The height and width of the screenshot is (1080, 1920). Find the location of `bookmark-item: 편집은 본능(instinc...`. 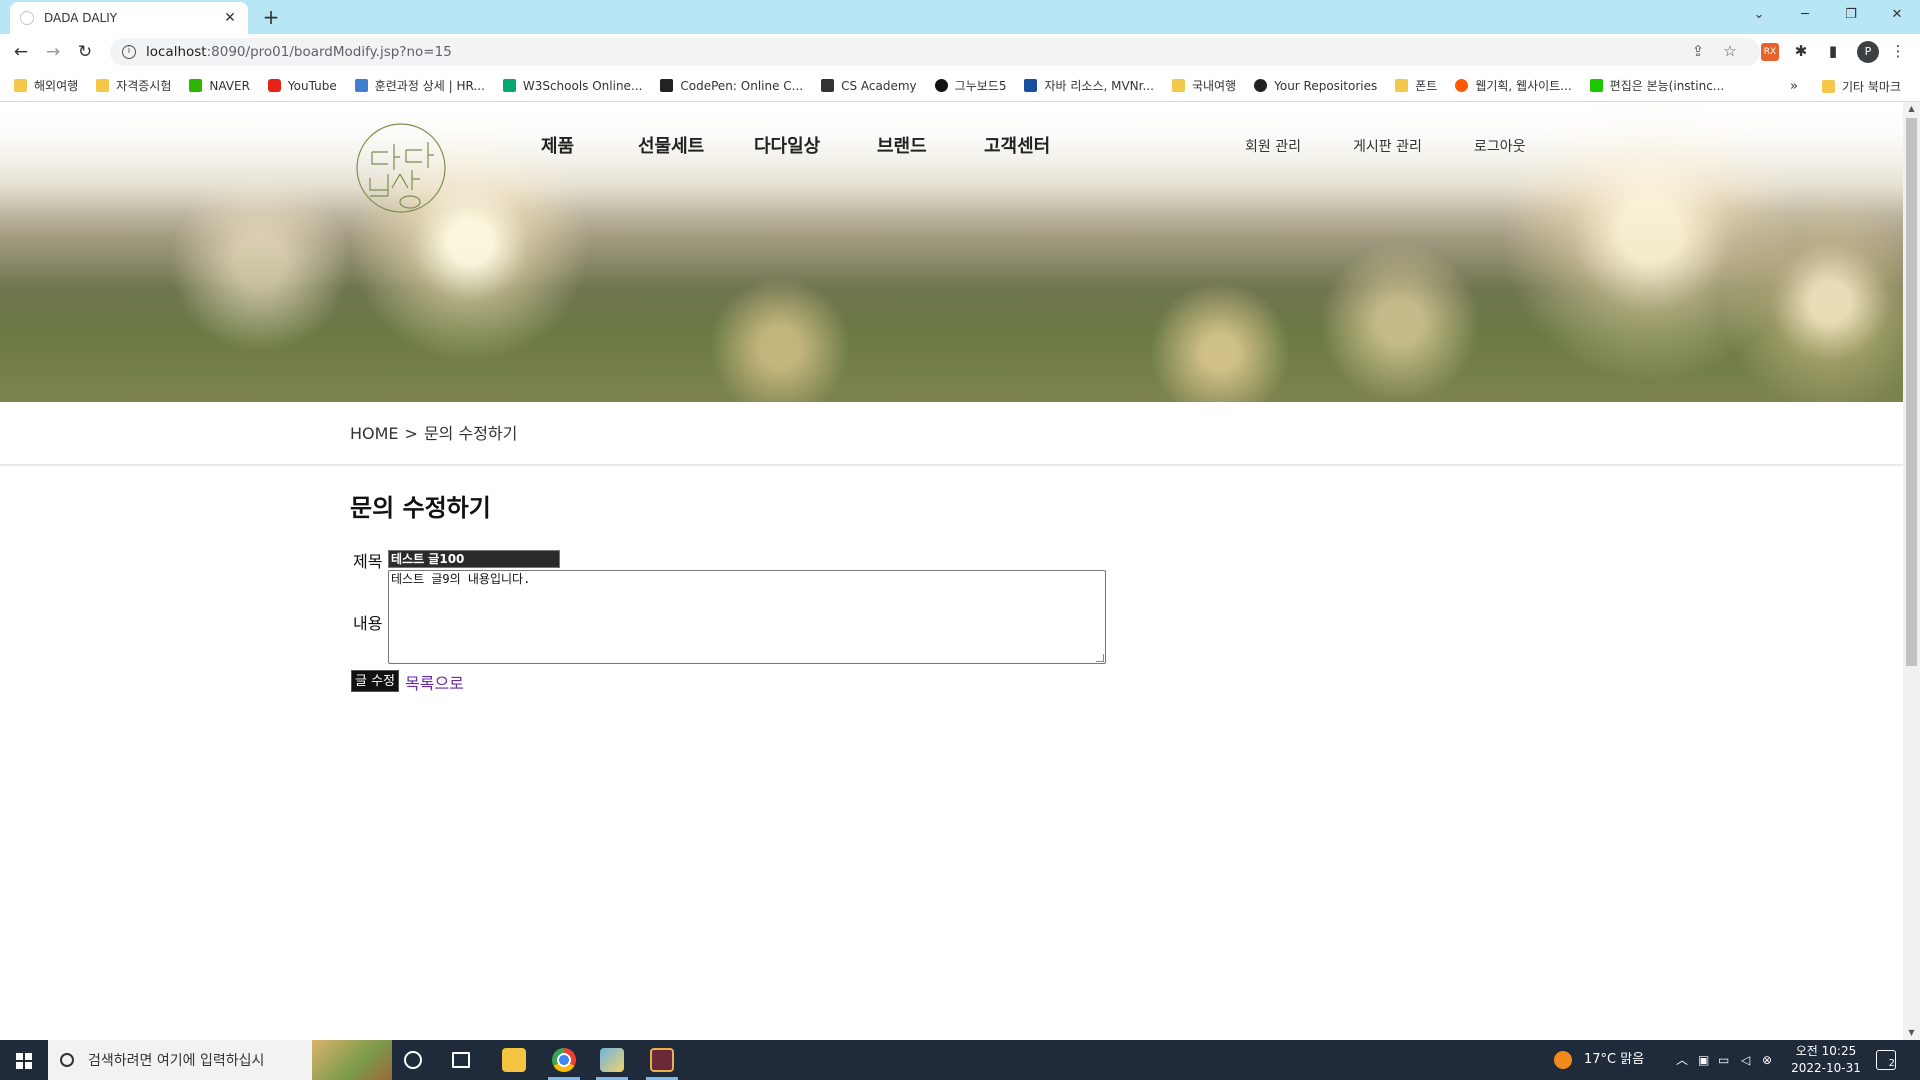

bookmark-item: 편집은 본능(instinc... is located at coordinates (1656, 85).